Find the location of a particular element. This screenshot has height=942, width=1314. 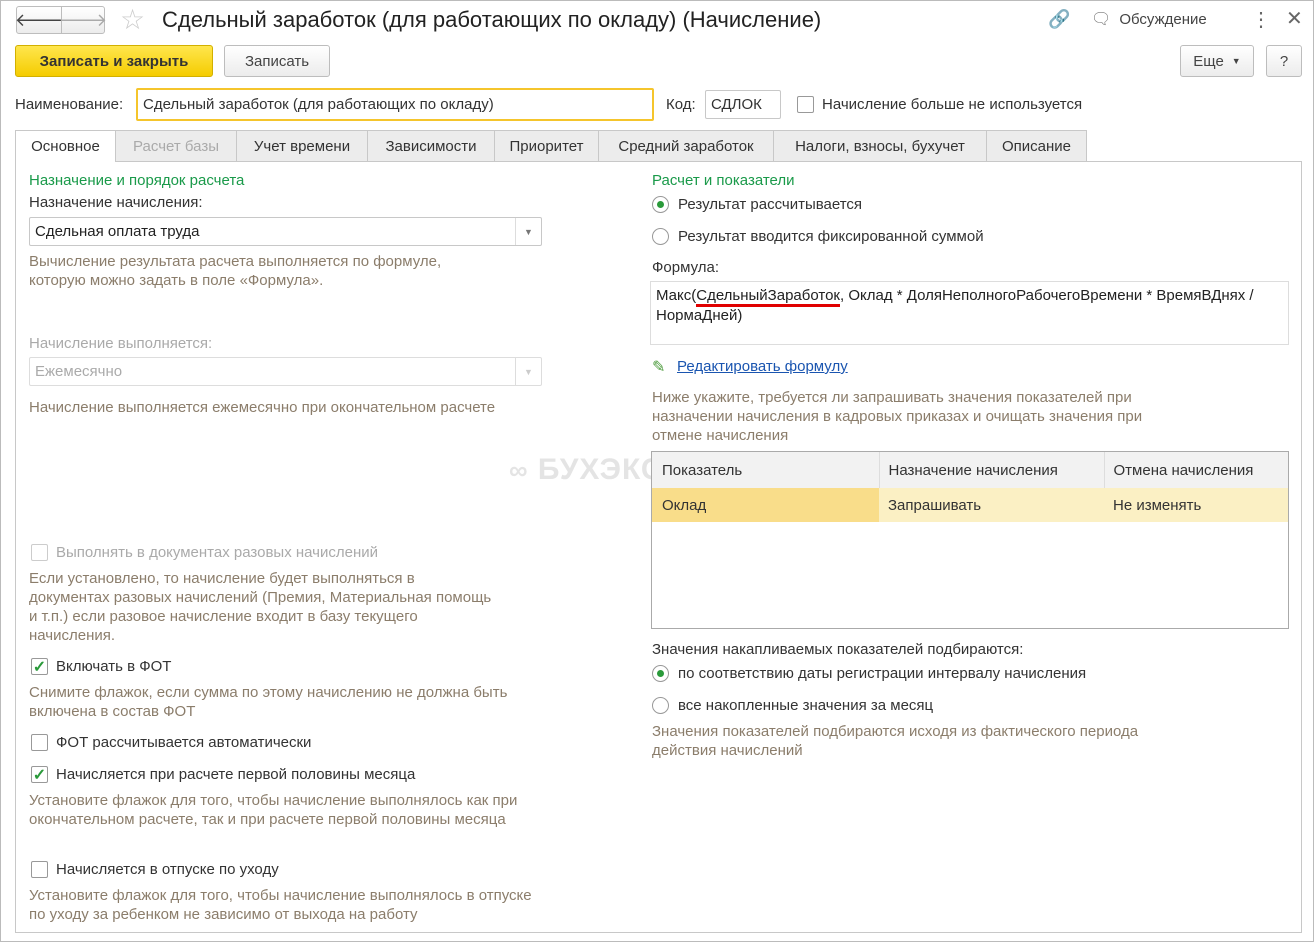

section-calc-title: Расчет и показатели is located at coordinates (723, 180).